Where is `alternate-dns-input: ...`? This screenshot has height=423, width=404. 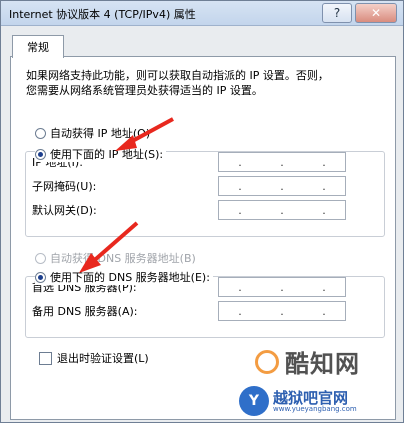
alternate-dns-input: ... is located at coordinates (282, 311).